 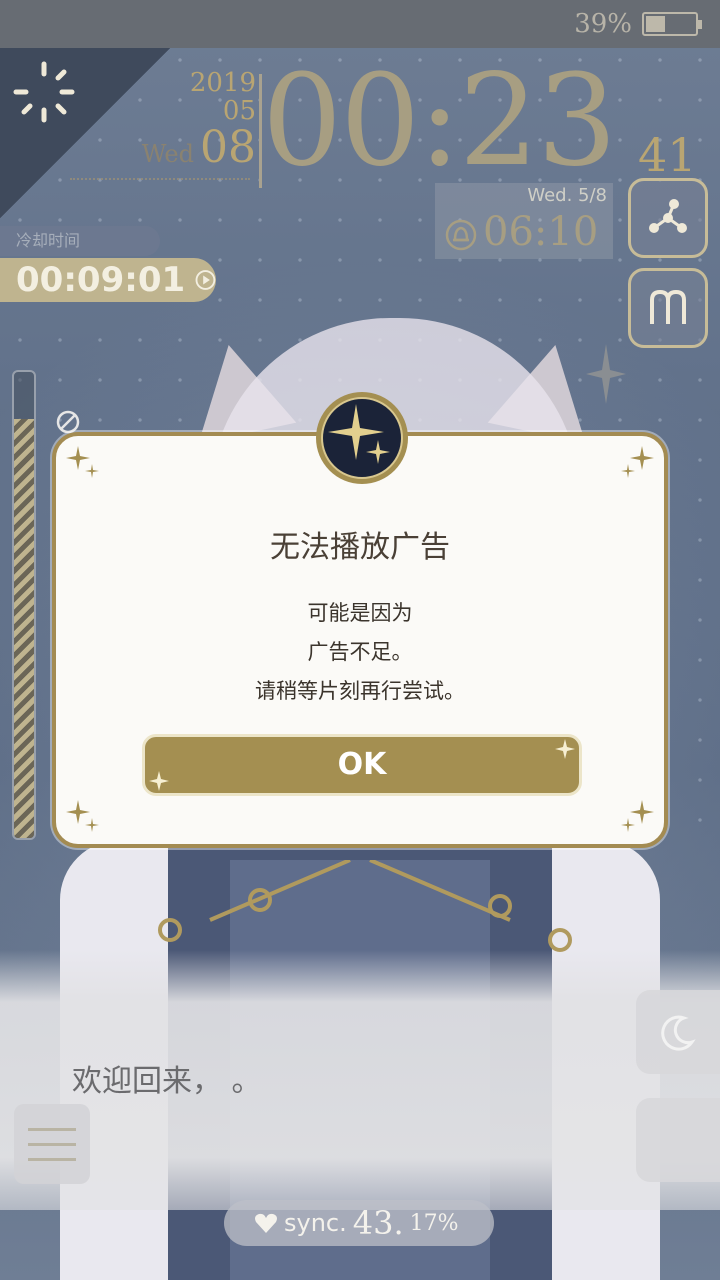 I want to click on battery-percent: 39%, so click(x=603, y=24).